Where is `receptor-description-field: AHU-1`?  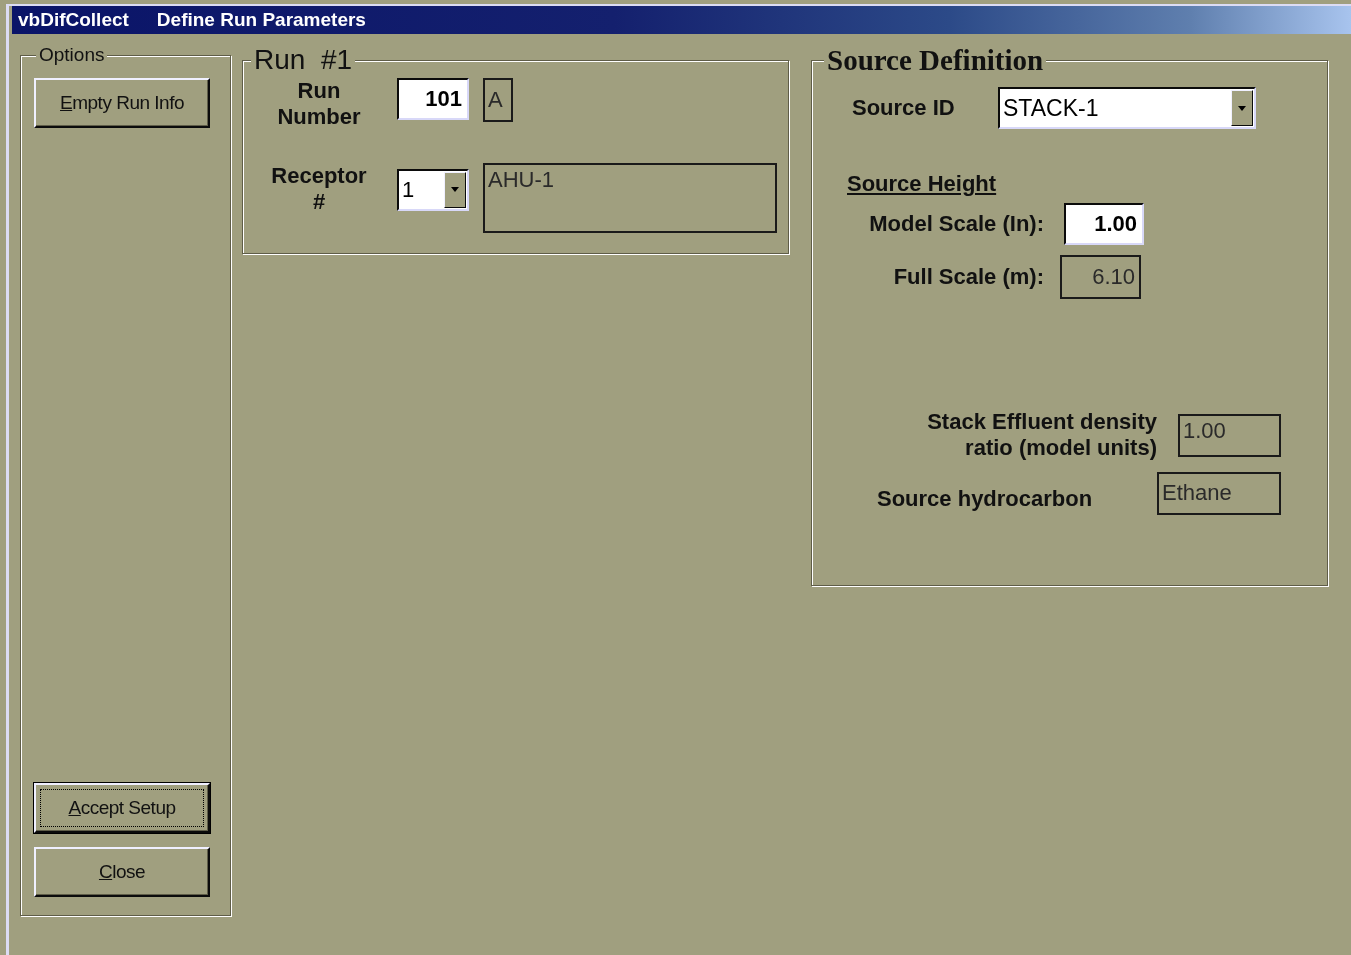
receptor-description-field: AHU-1 is located at coordinates (630, 197).